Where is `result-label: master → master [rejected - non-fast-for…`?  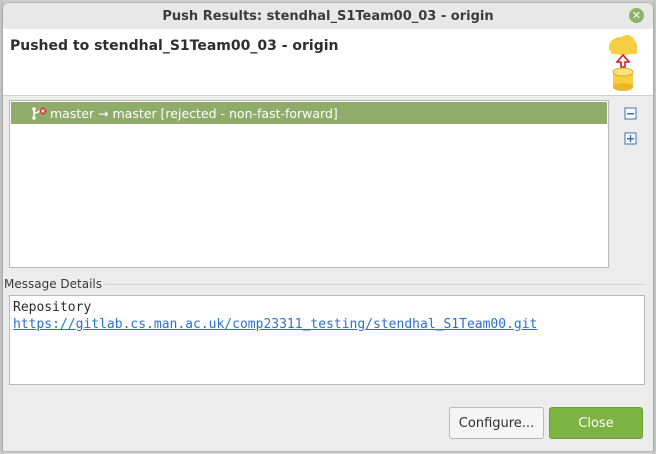
result-label: master → master [rejected - non-fast-for… is located at coordinates (194, 113).